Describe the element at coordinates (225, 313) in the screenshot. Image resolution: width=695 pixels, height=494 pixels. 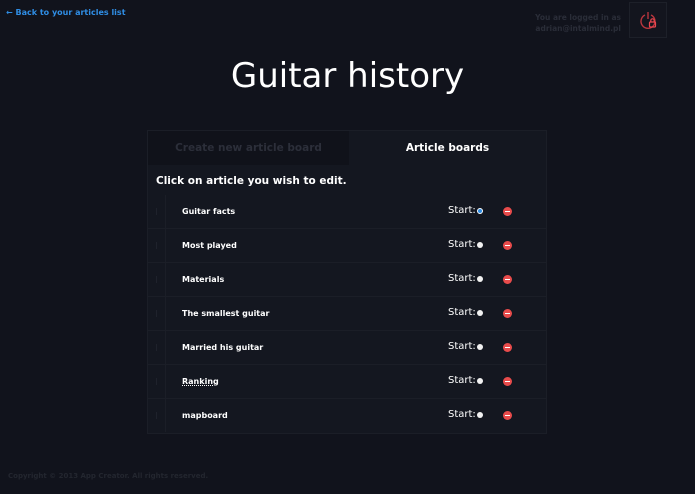
I see `article-title: The smallest guitar` at that location.